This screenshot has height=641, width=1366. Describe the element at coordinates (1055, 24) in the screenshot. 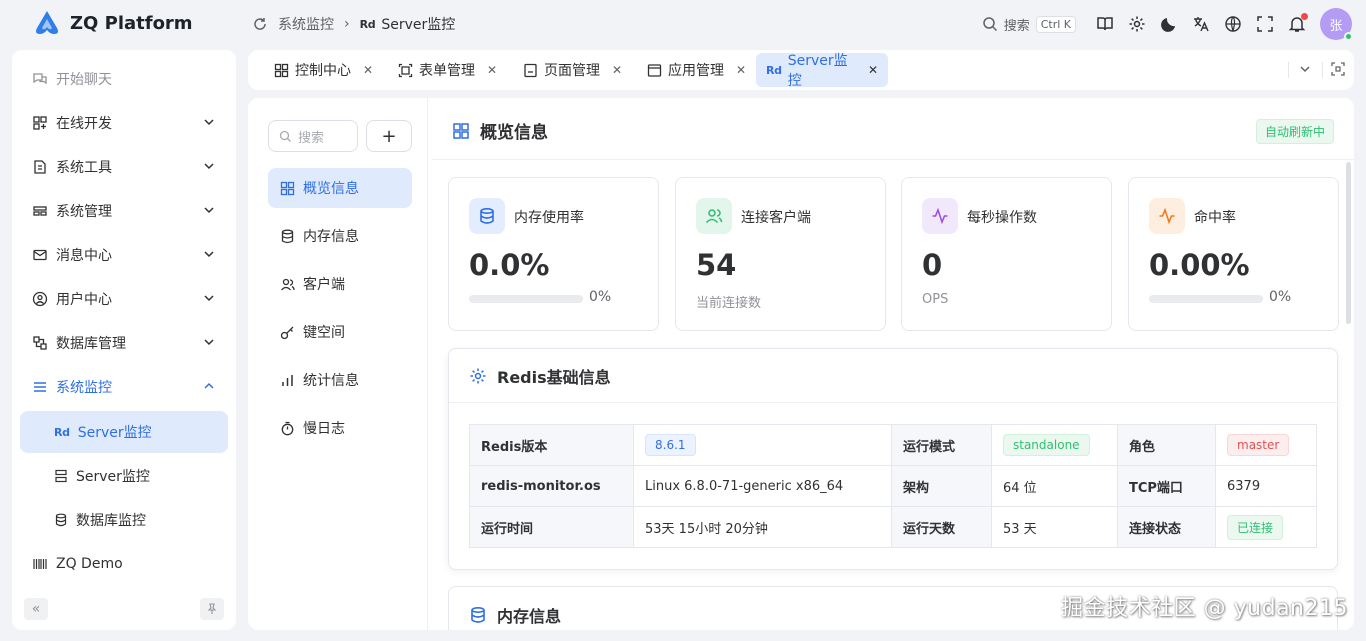

I see `search-shortcut: Ctrl K` at that location.